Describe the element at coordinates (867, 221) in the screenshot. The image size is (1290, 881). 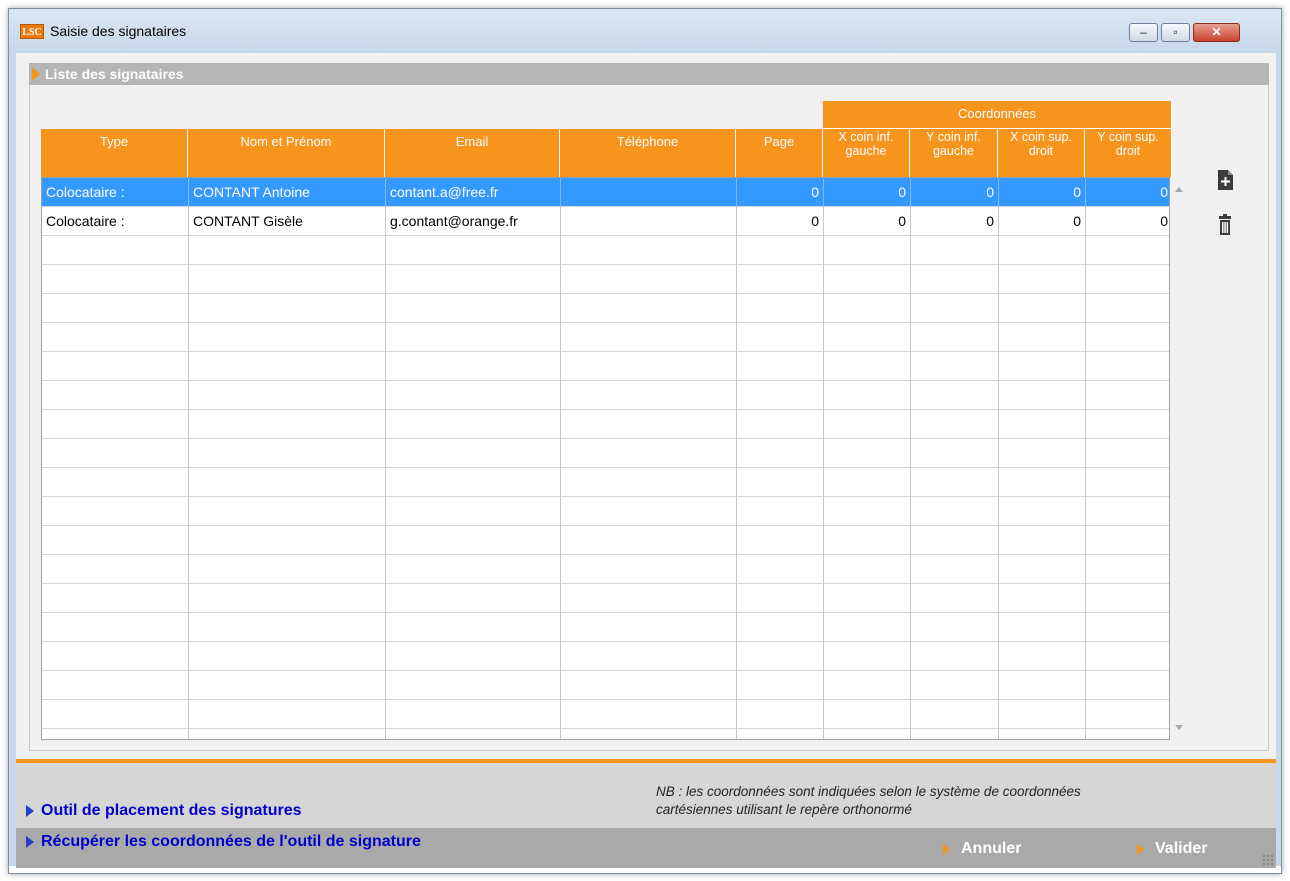
I see `cell-x-lower-left: 0` at that location.